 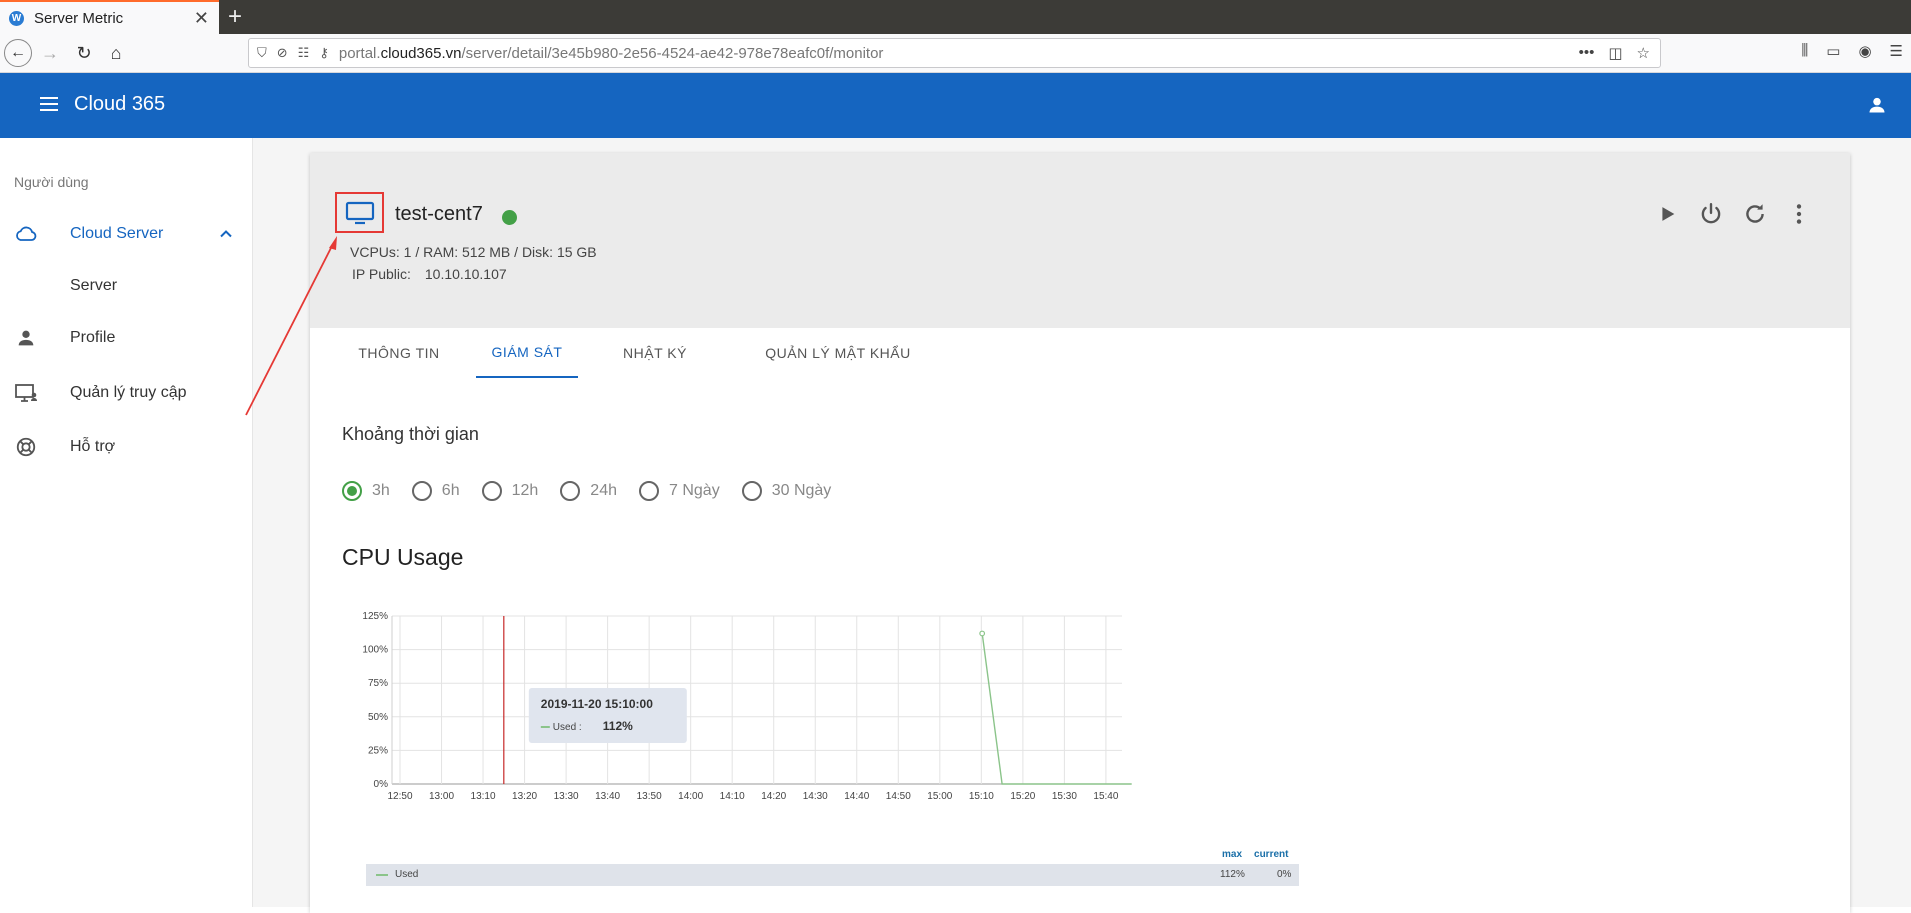 What do you see at coordinates (655, 353) in the screenshot?
I see `tab-log: NHẬT KÝ` at bounding box center [655, 353].